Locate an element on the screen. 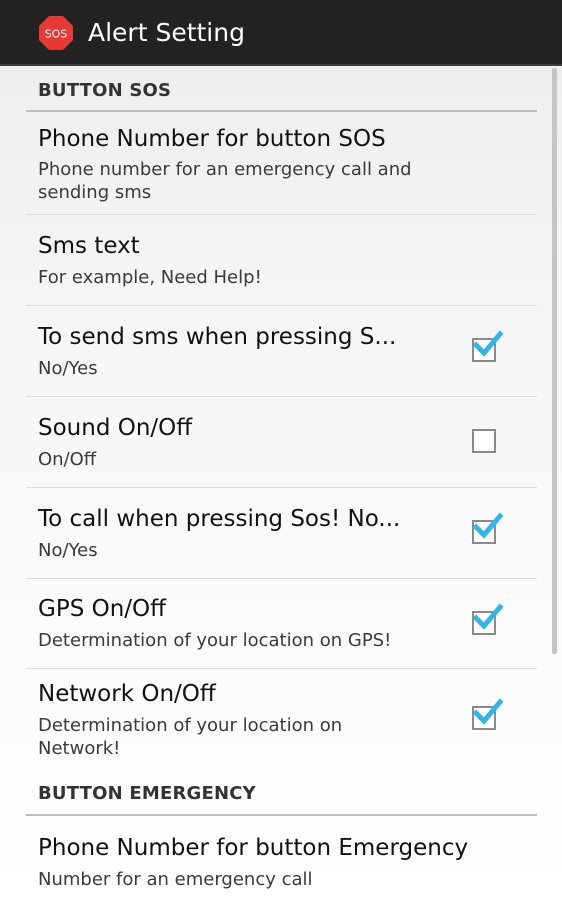 The width and height of the screenshot is (562, 900). gps-checkbox is located at coordinates (488, 619).